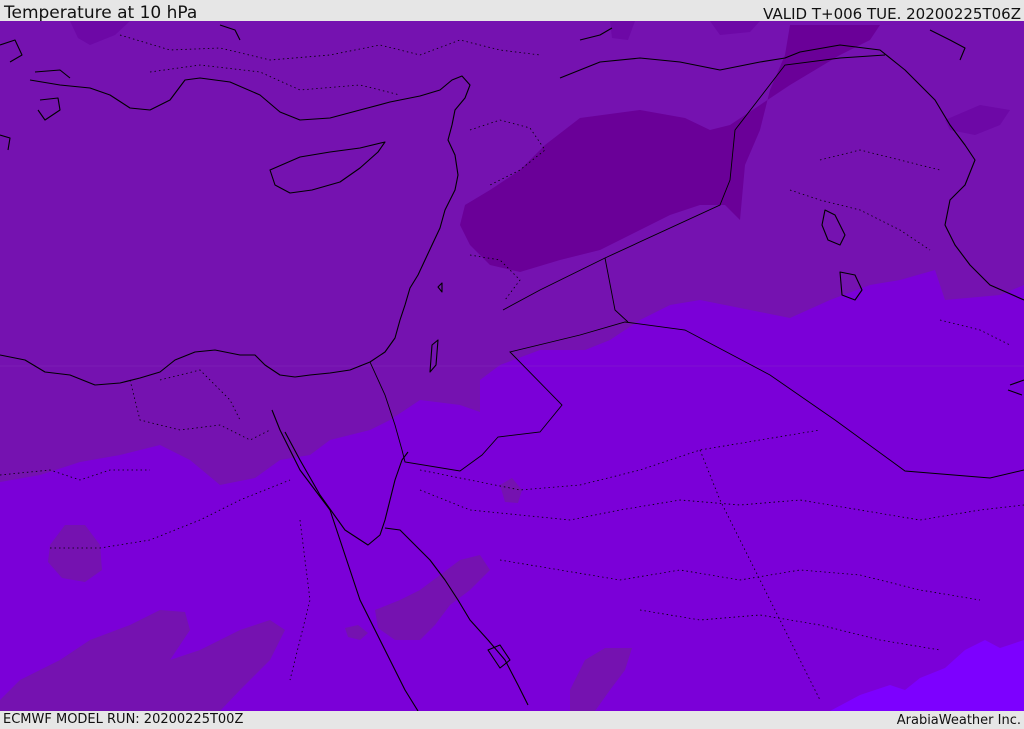  Describe the element at coordinates (958, 720) in the screenshot. I see `credit-label: ArabiaWeather Inc.` at that location.